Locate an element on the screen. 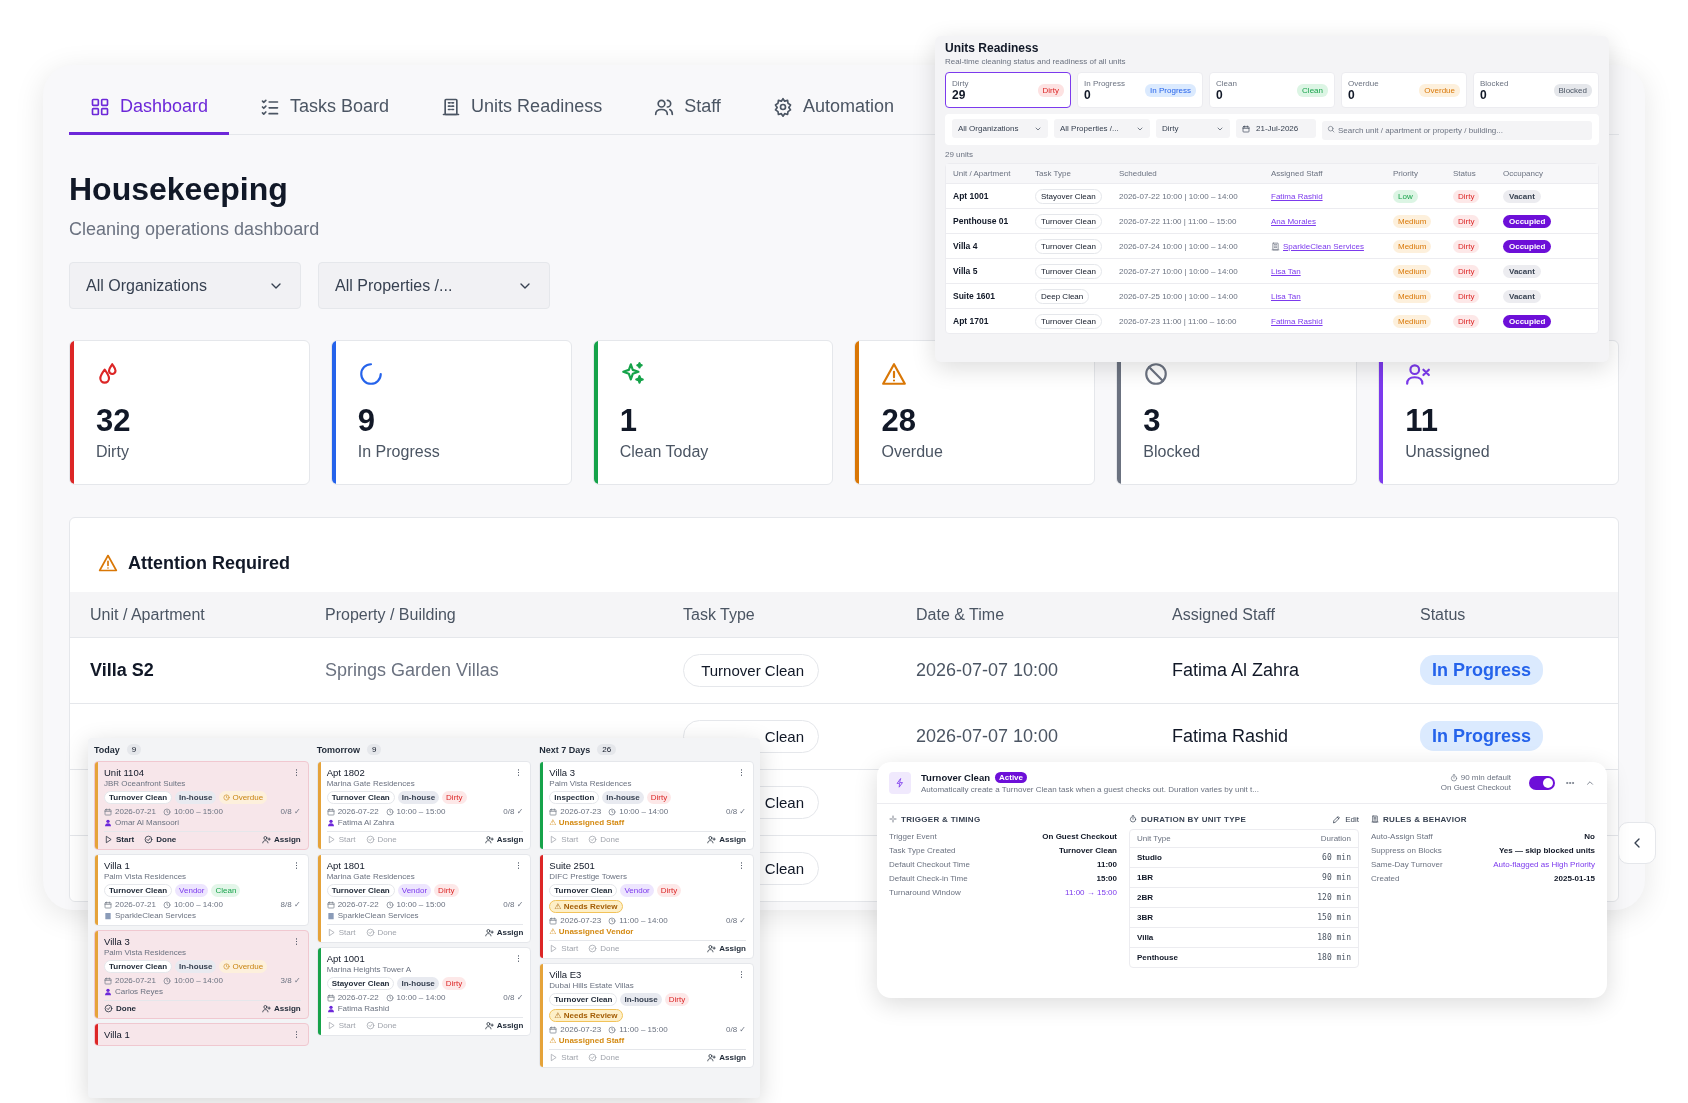 The image size is (1688, 1103). filter-dropdown: All Organizations is located at coordinates (185, 285).